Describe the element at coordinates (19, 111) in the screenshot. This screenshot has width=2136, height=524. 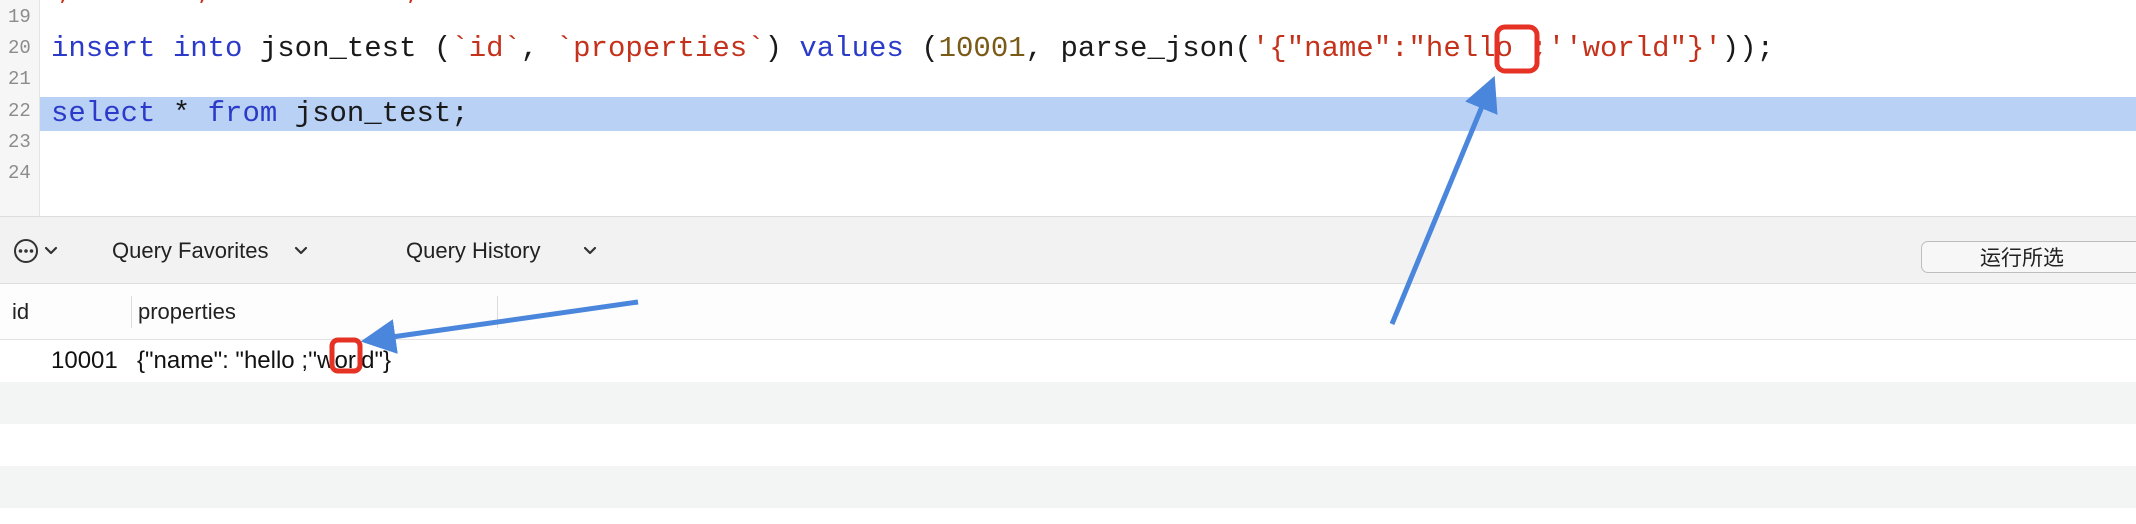
I see `line-number: 22` at that location.